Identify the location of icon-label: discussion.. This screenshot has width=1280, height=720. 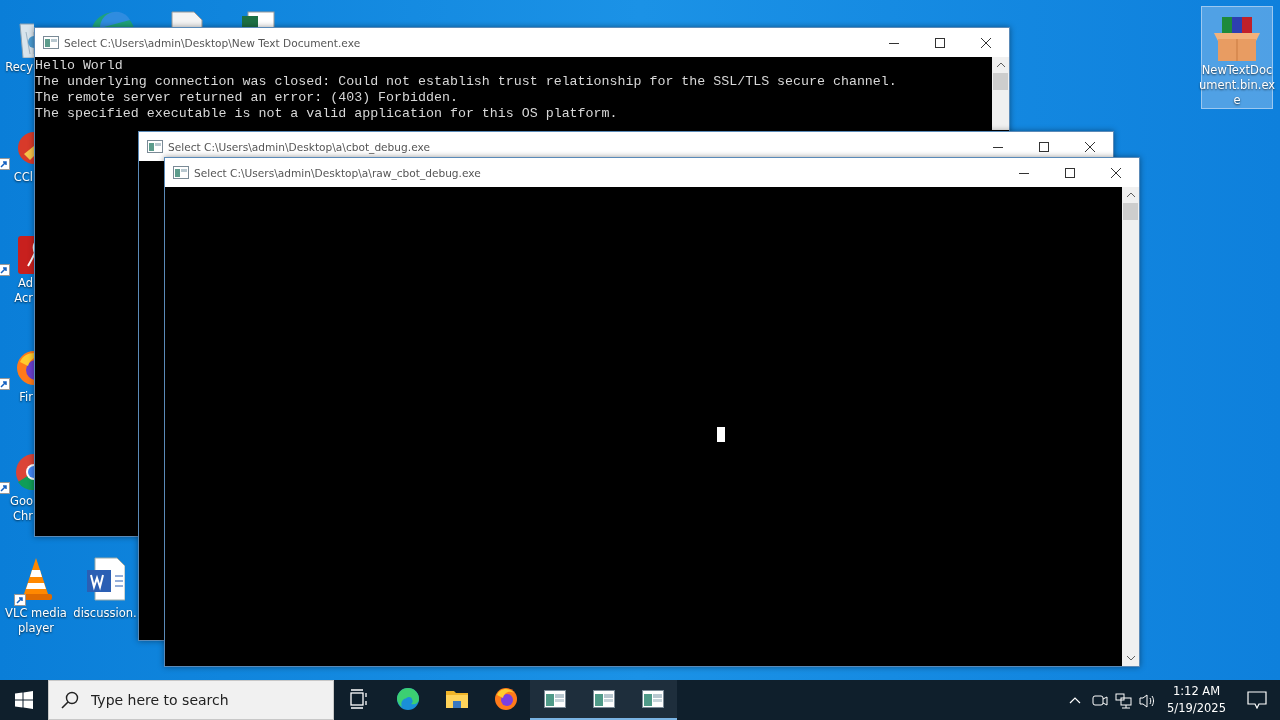
(105, 613).